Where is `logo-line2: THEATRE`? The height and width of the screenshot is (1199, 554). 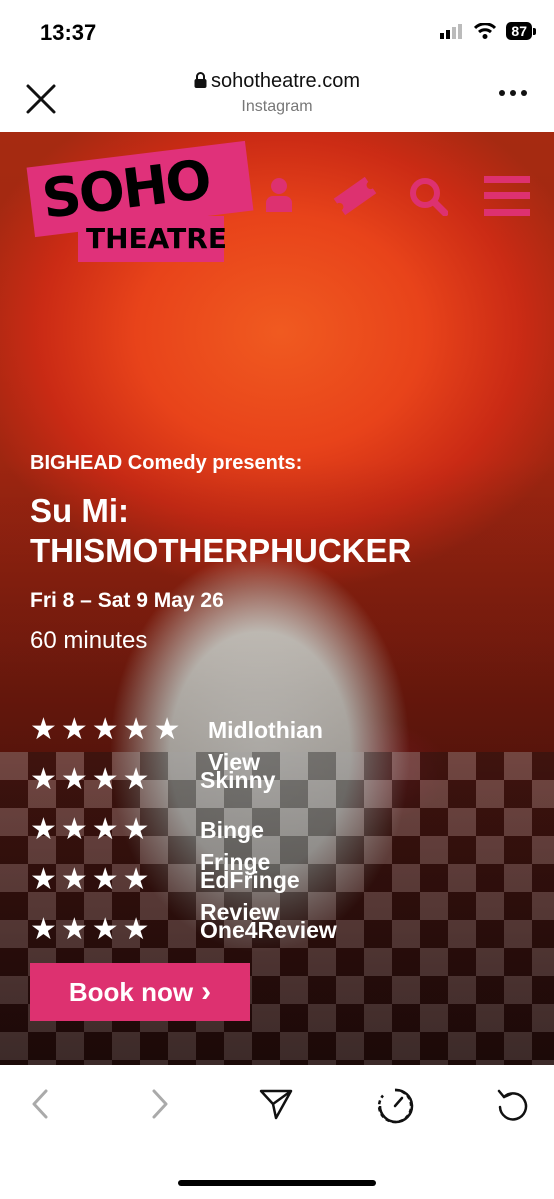
logo-line2: THEATRE is located at coordinates (156, 238).